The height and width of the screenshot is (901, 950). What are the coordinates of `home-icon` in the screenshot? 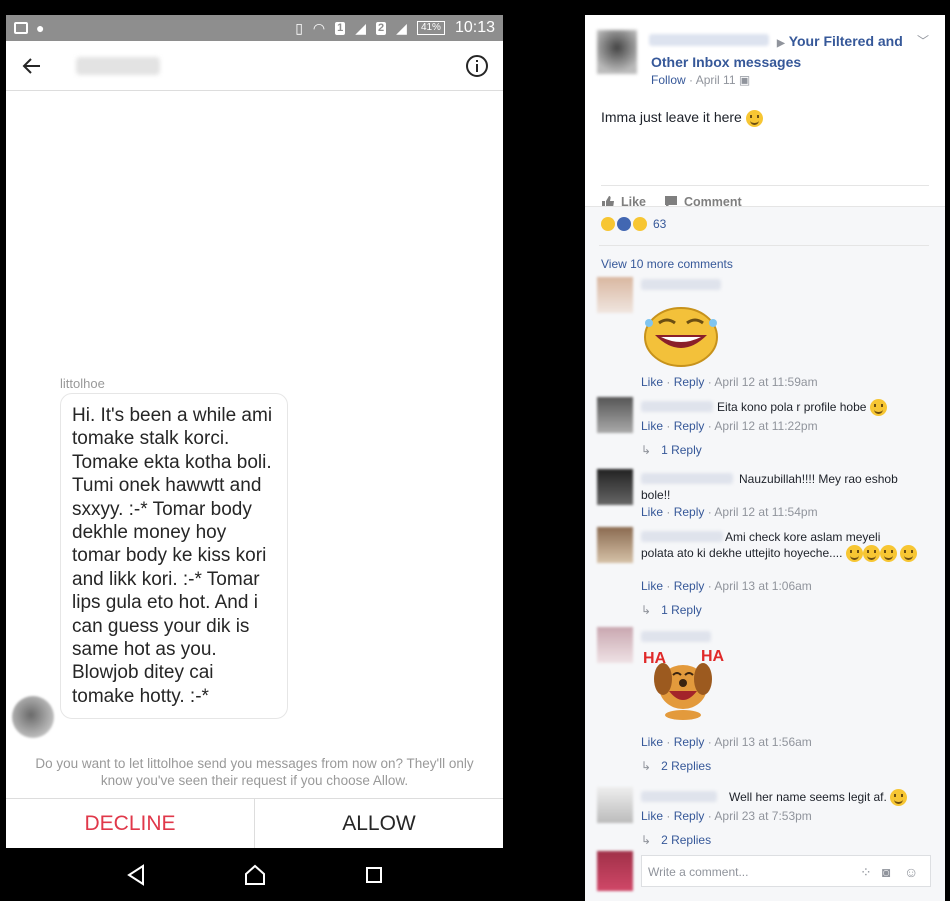 It's located at (254, 874).